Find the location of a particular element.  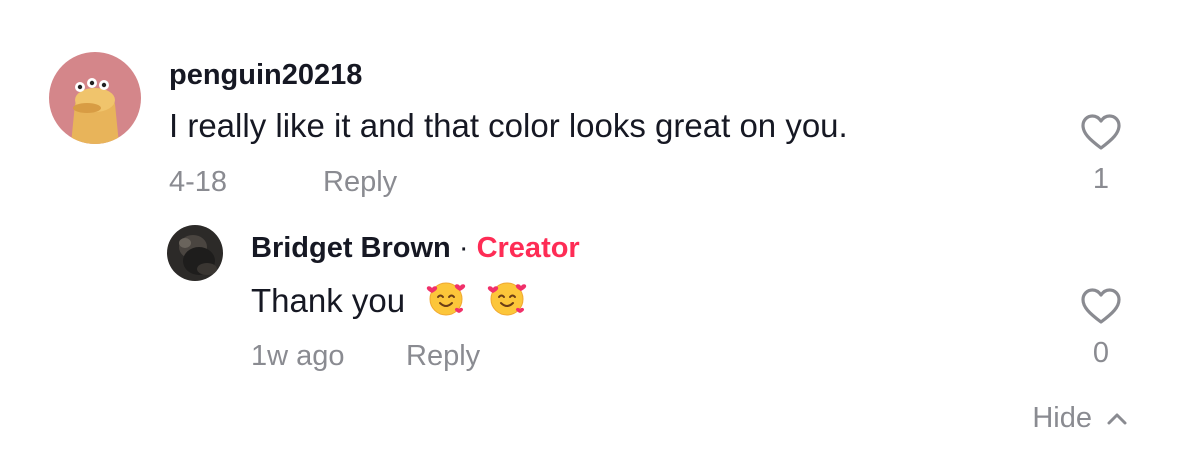

reply-like-button is located at coordinates (1101, 306).